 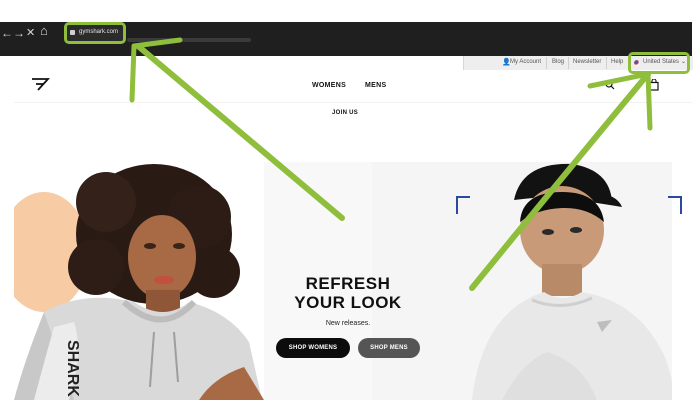 I want to click on arrowhead-left-a, so click(x=157, y=43).